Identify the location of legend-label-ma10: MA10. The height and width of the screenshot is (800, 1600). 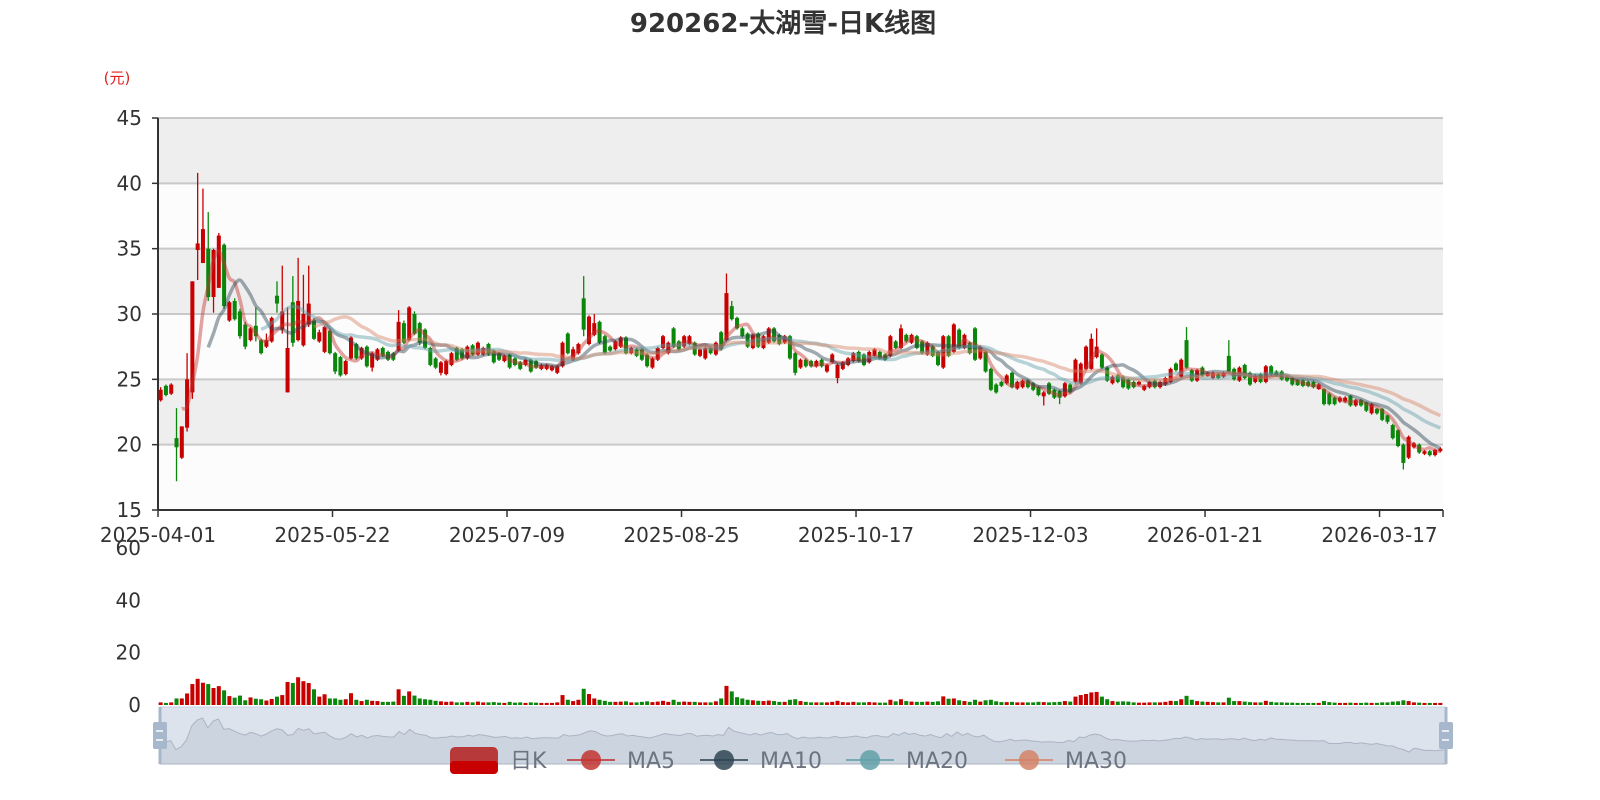
(791, 761).